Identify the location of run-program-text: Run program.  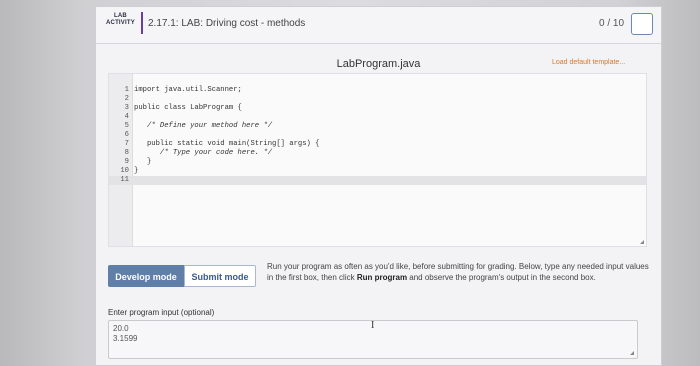
(382, 277).